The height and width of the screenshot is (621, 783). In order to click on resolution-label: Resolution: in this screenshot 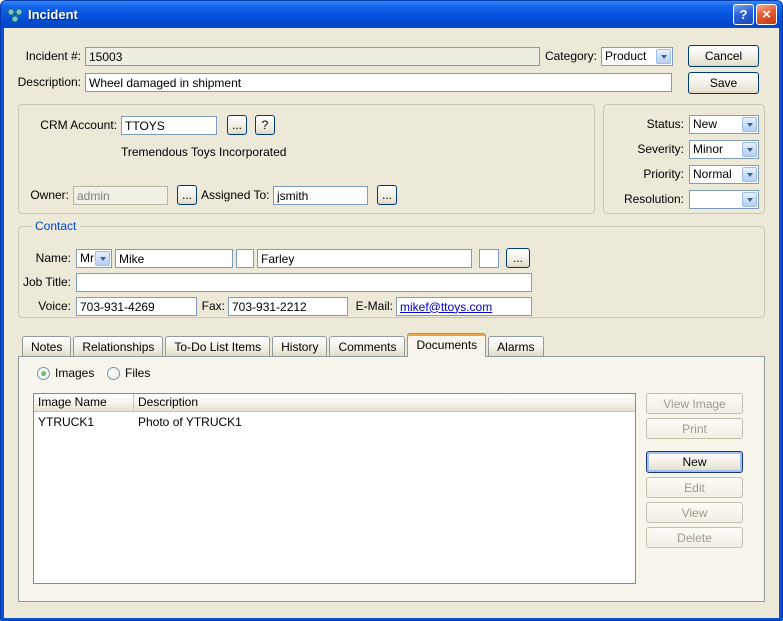, I will do `click(653, 199)`.